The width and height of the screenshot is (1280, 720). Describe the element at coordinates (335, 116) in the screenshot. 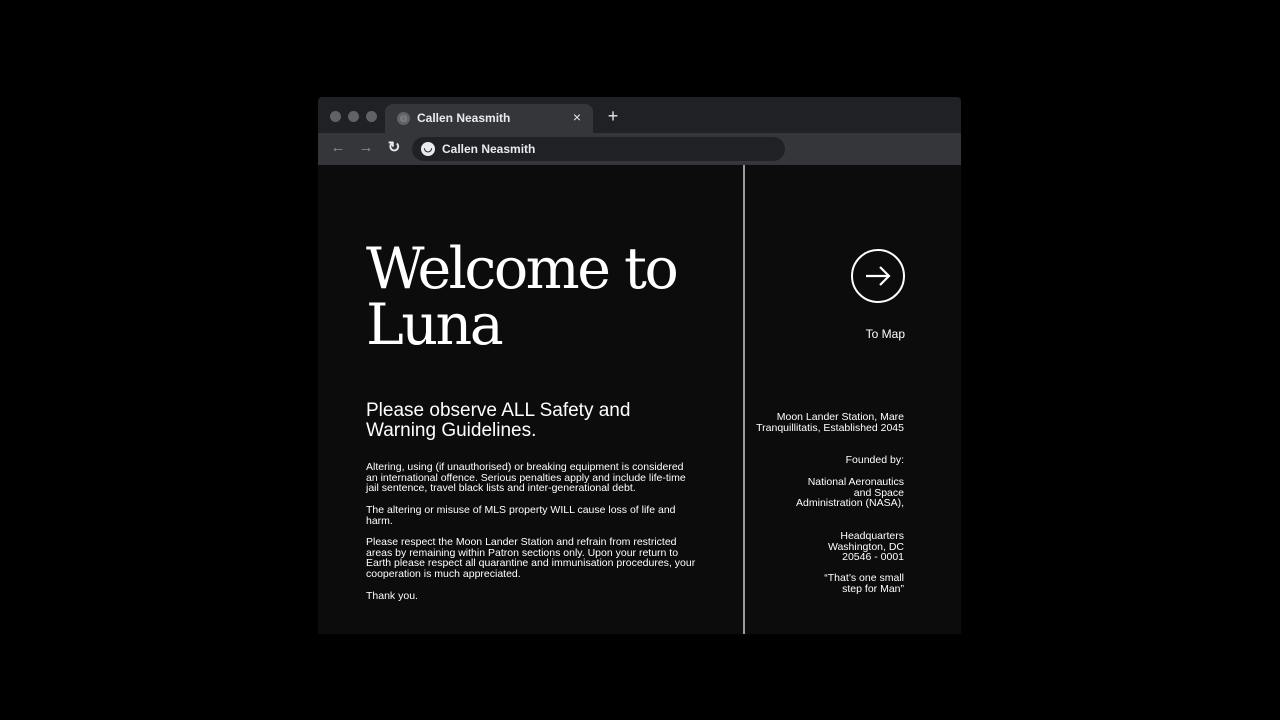

I see `window-close-dot` at that location.